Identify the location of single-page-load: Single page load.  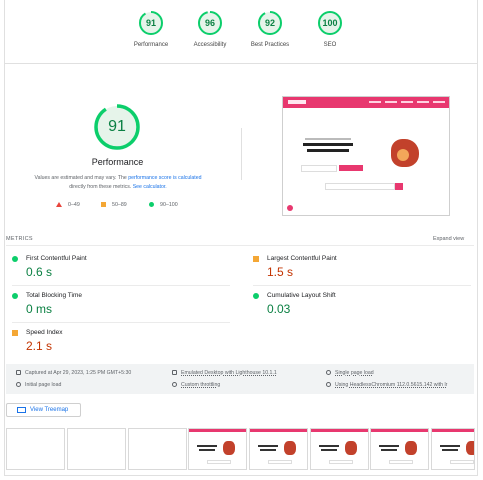
(350, 373).